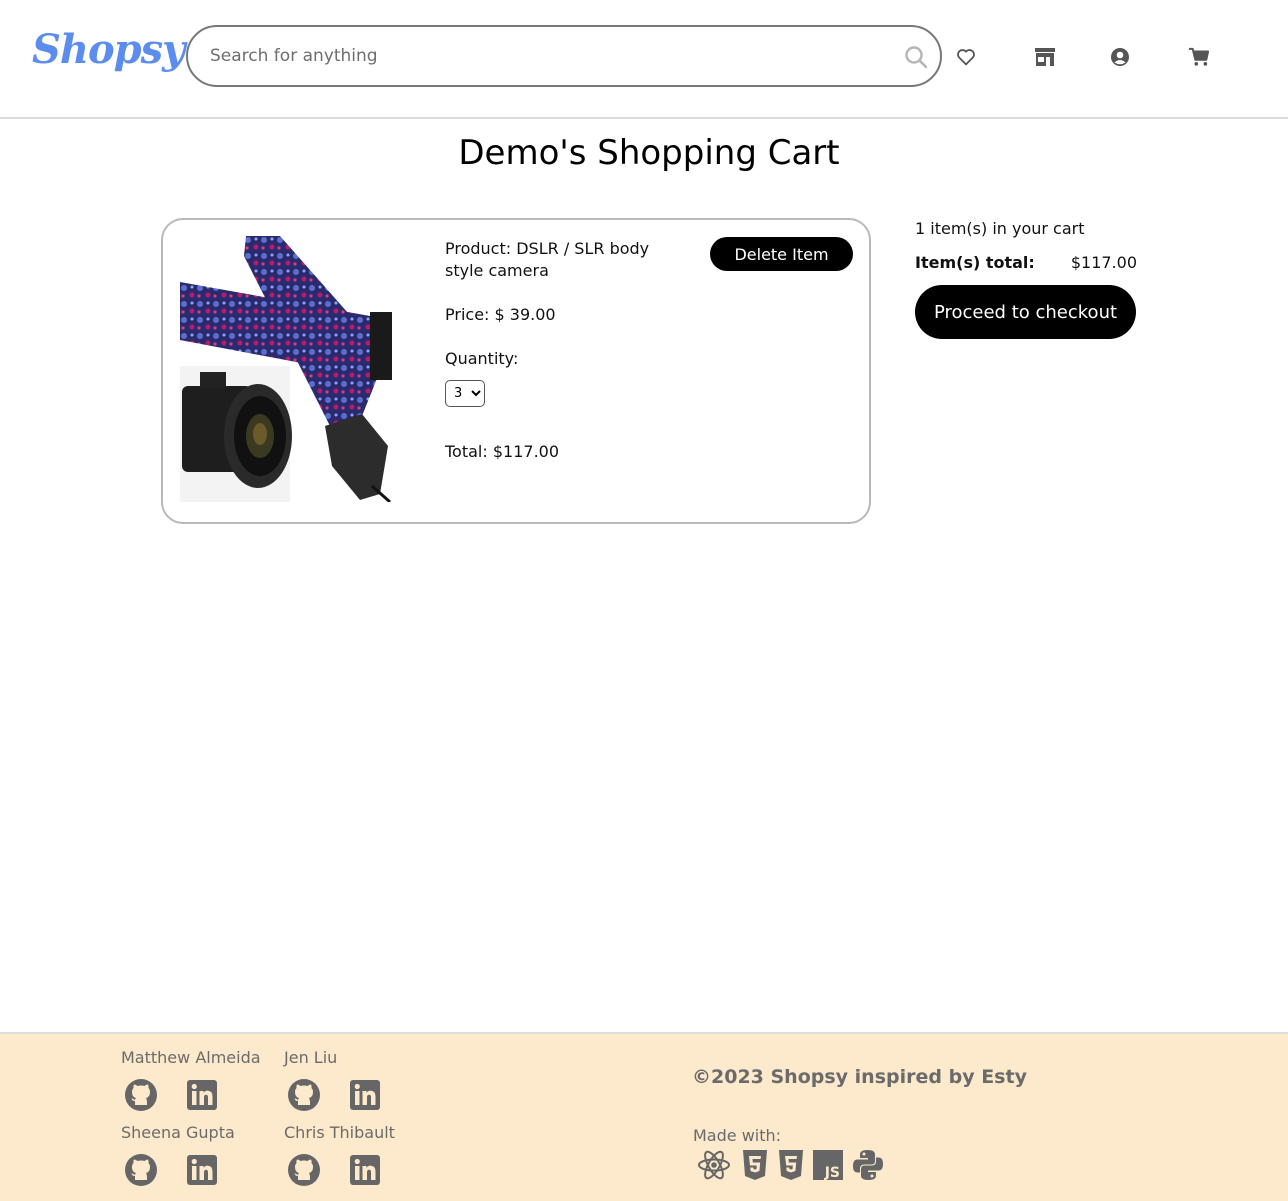 Image resolution: width=1288 pixels, height=1201 pixels. Describe the element at coordinates (832, 1173) in the screenshot. I see `svg-text: JS` at that location.